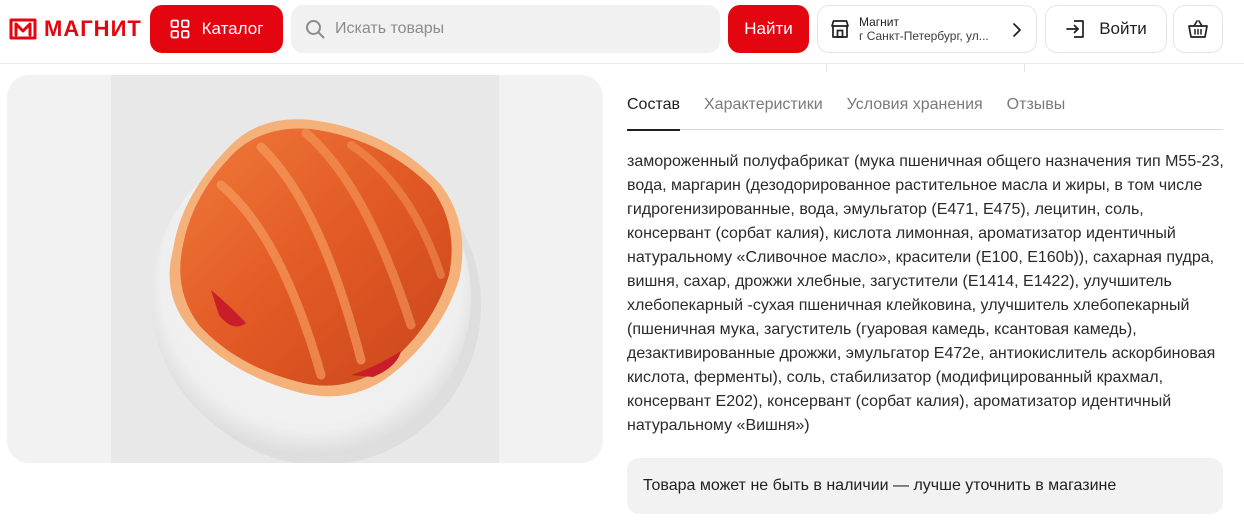 Image resolution: width=1244 pixels, height=520 pixels. I want to click on logo-text: МАГНИТ, so click(93, 28).